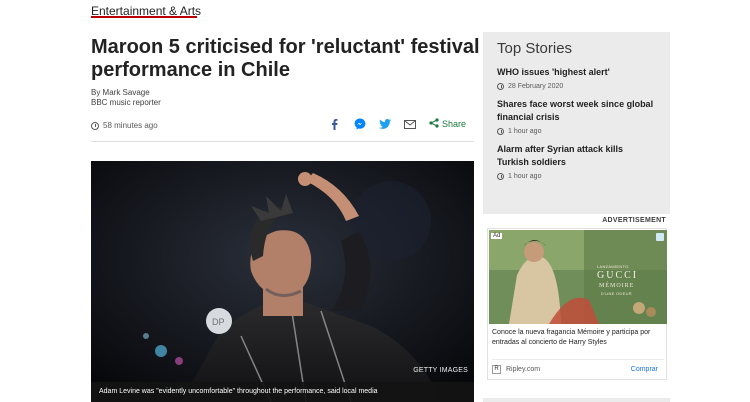 This screenshot has height=402, width=750. Describe the element at coordinates (536, 86) in the screenshot. I see `top-story-time-text: 28 February 2020` at that location.